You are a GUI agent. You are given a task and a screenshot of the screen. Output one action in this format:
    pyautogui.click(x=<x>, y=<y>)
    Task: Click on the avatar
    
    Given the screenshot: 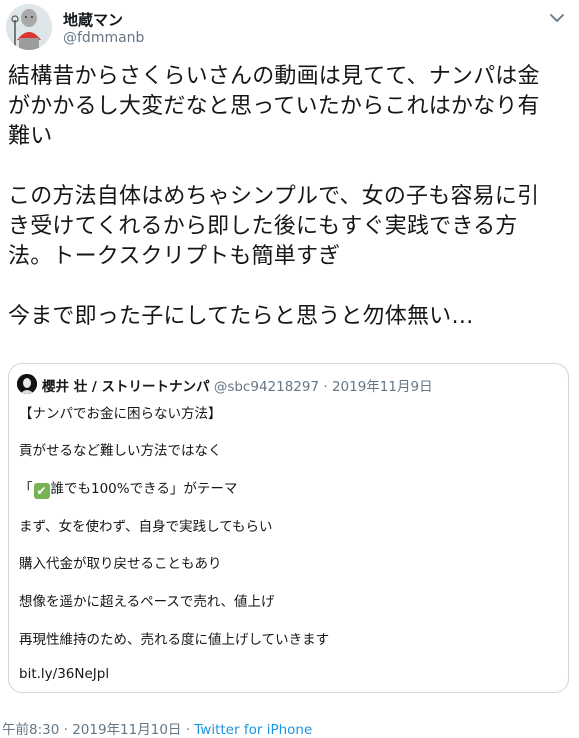 What is the action you would take?
    pyautogui.click(x=29, y=27)
    